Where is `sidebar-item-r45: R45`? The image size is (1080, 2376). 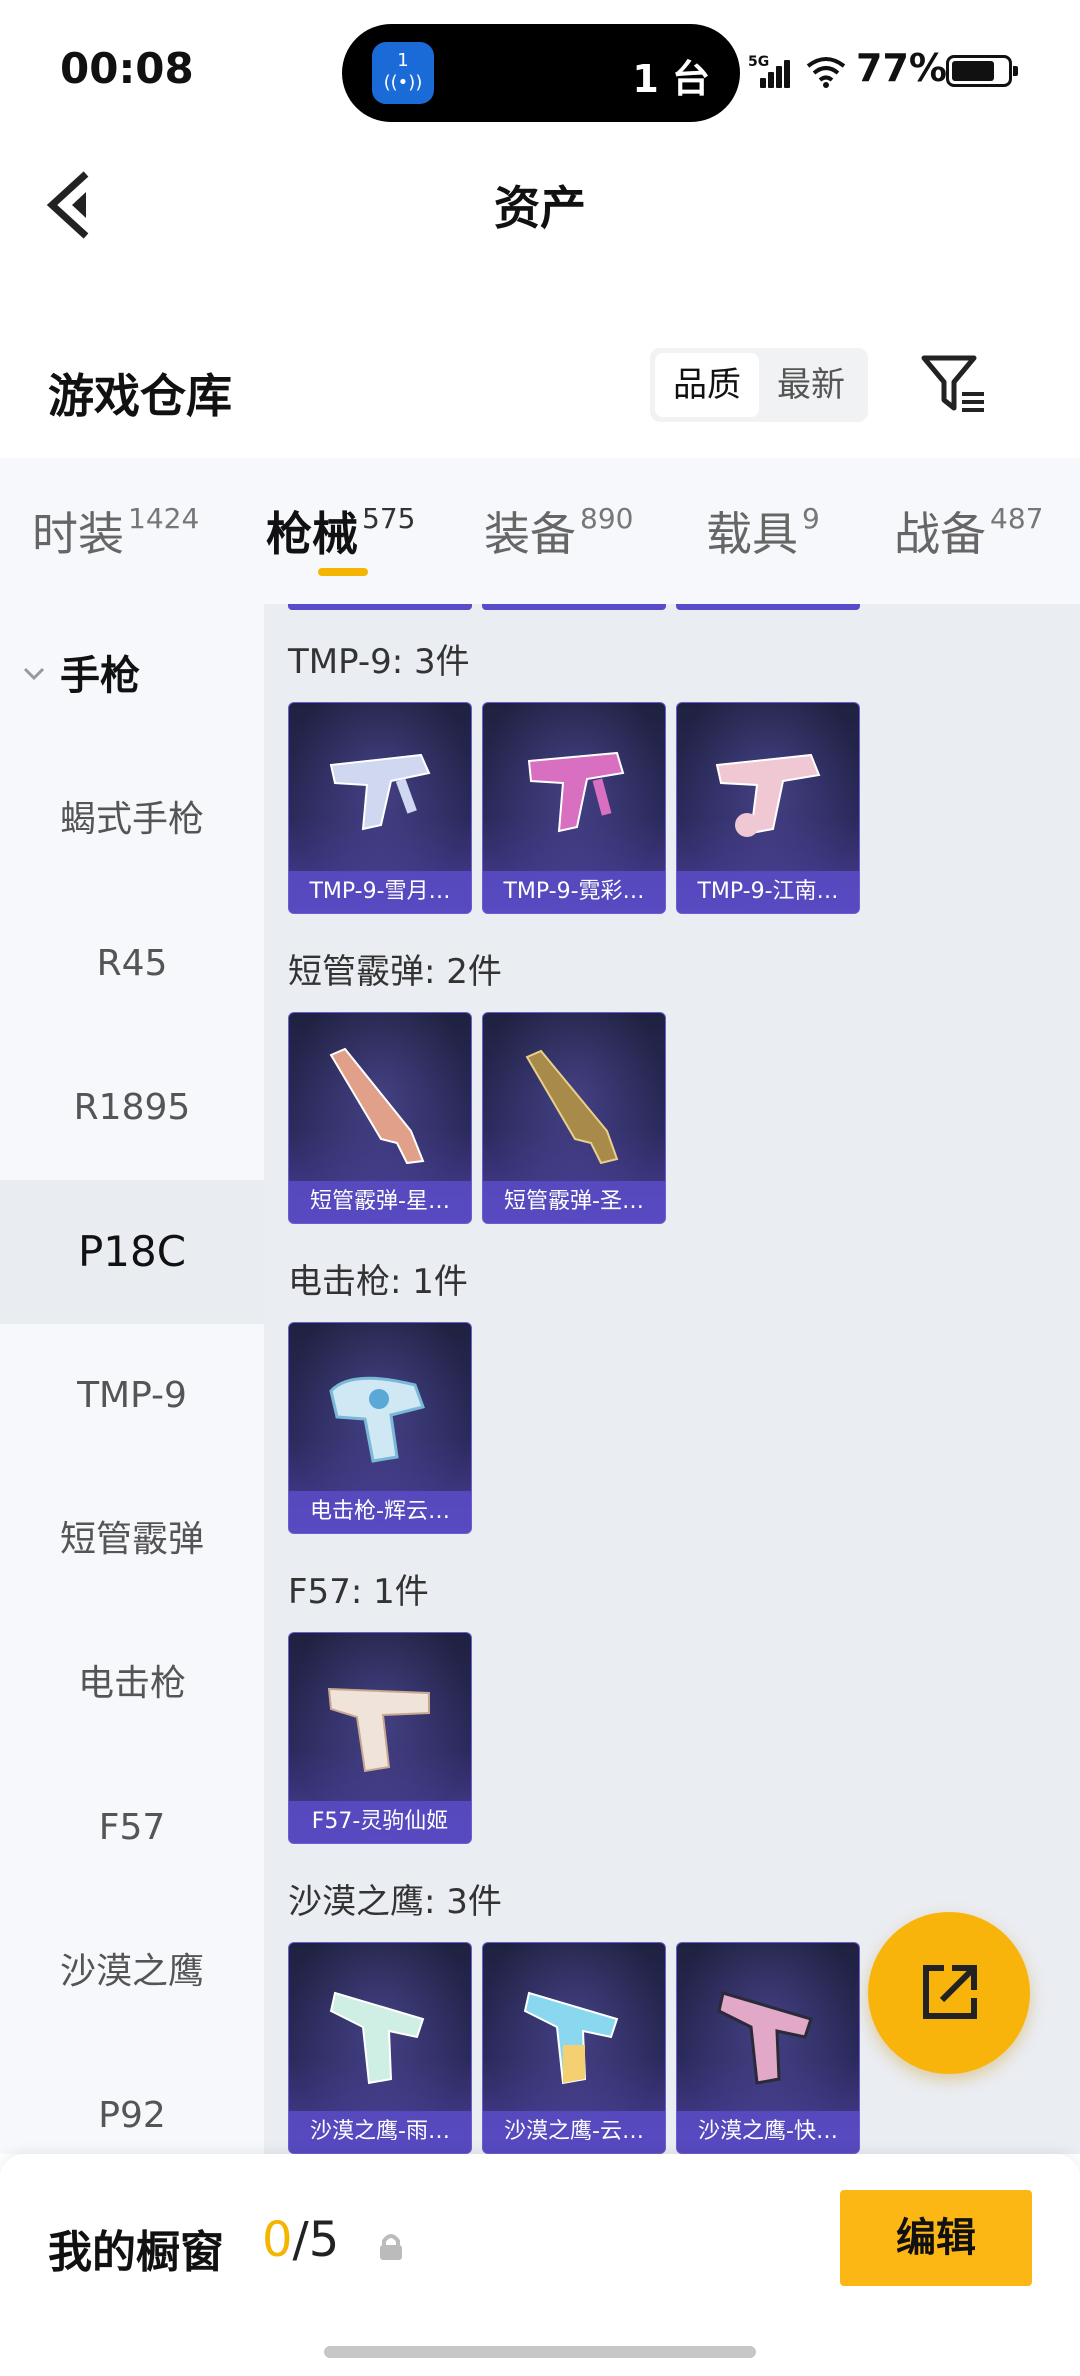
sidebar-item-r45: R45 is located at coordinates (132, 964).